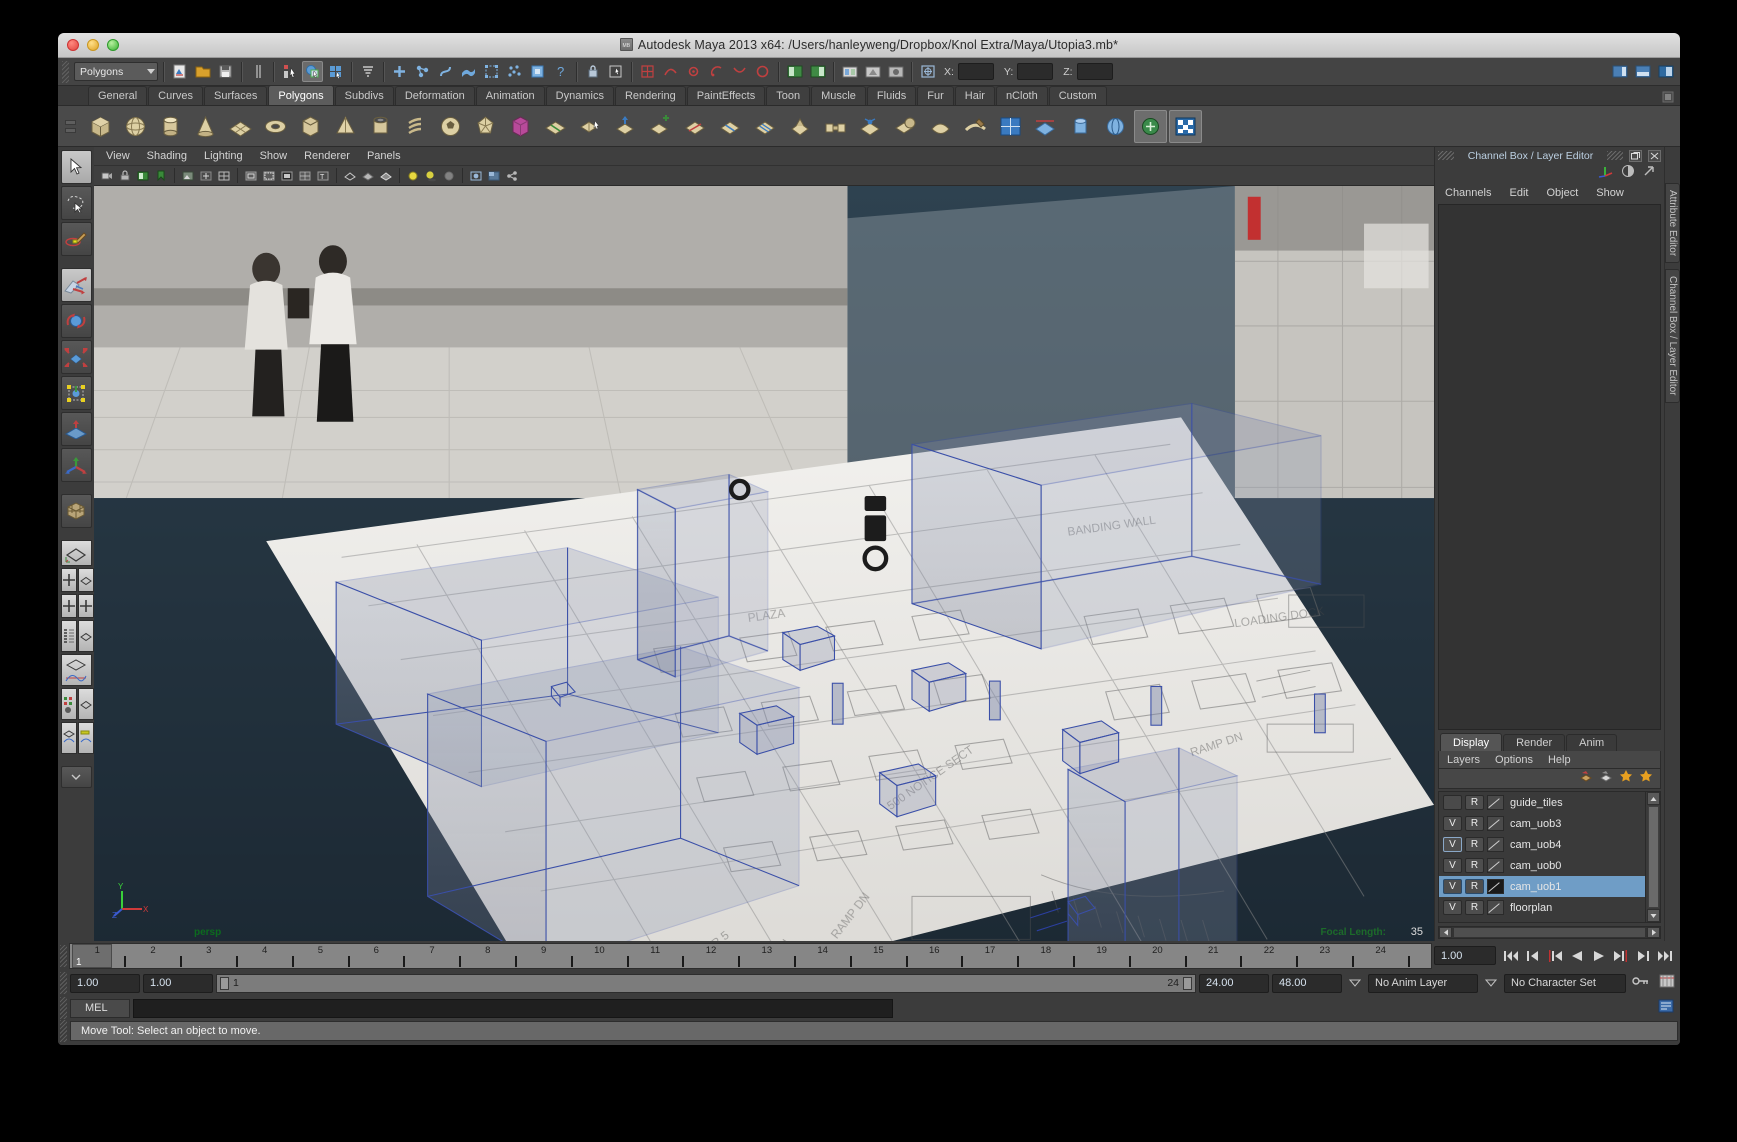 The image size is (1737, 1142). I want to click on persp-hypergraph-layout-icon, so click(68, 738).